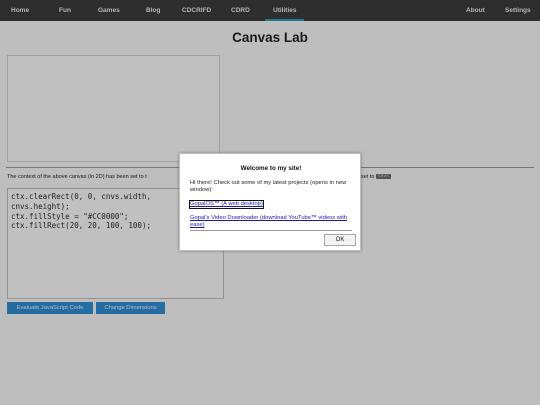  Describe the element at coordinates (226, 204) in the screenshot. I see `gopalos-link: GopalOS™ (A web desktop)` at that location.